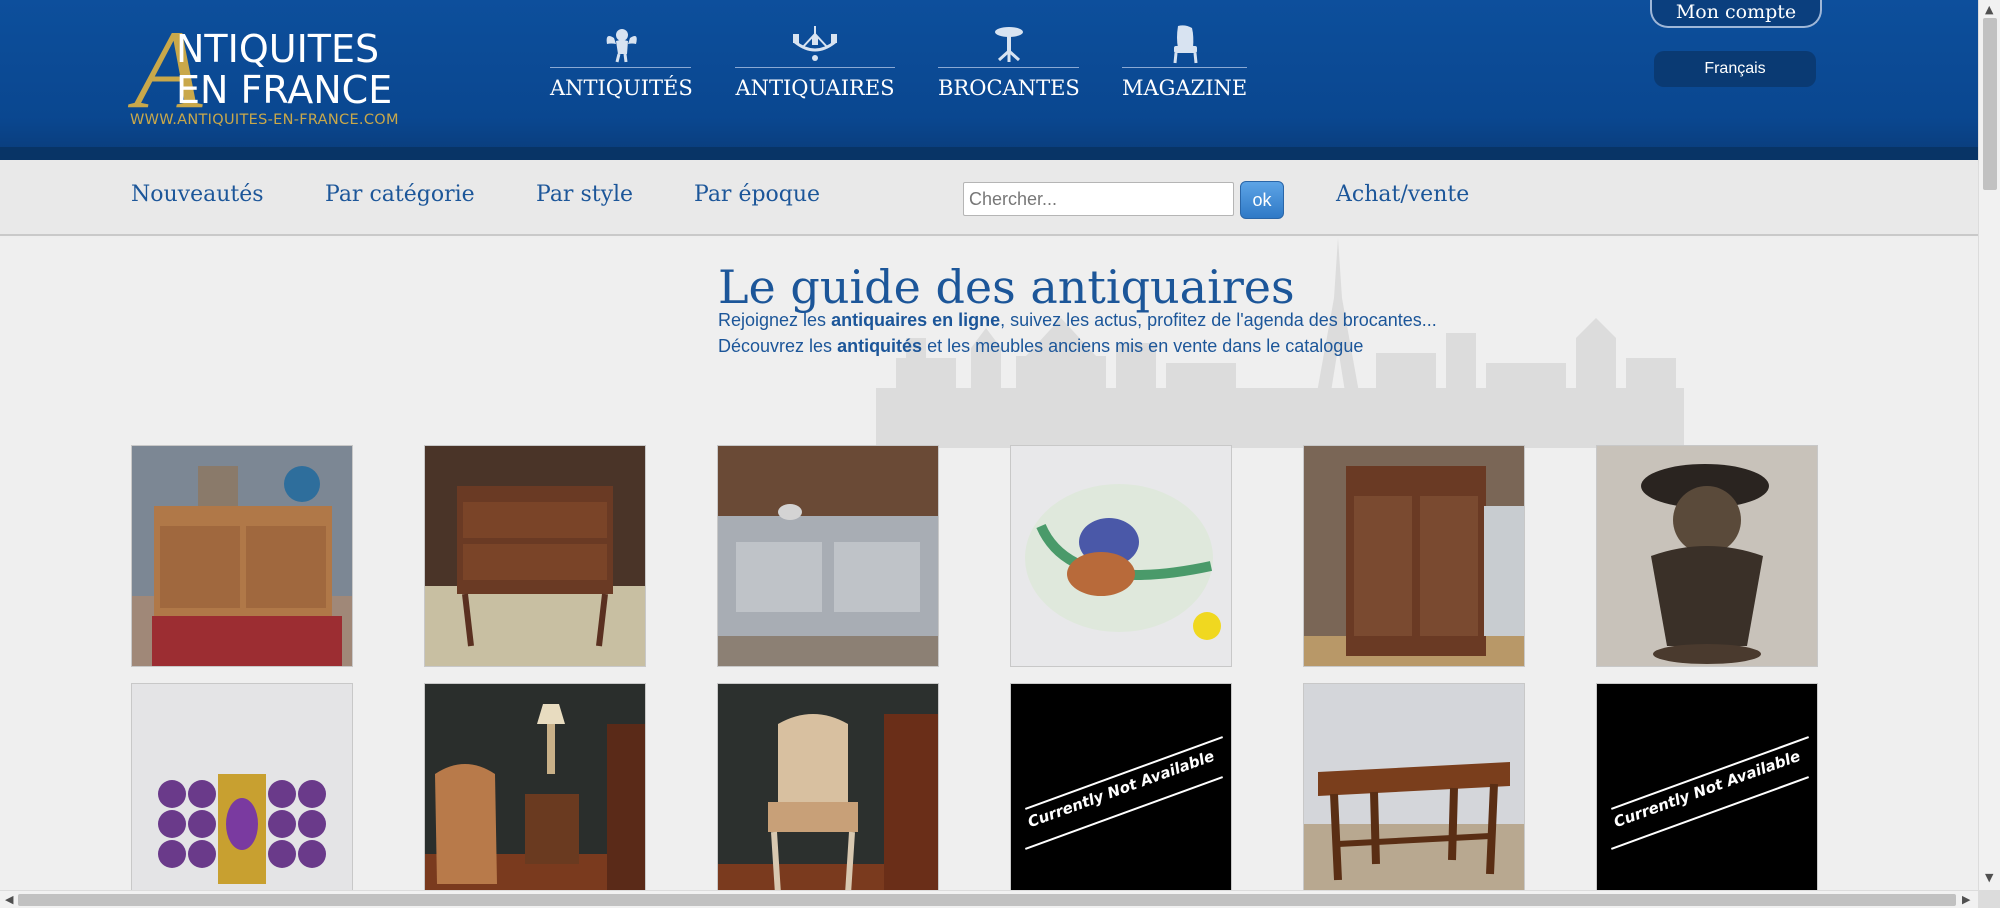  I want to click on product-thumbnail-cat-plate, so click(1121, 556).